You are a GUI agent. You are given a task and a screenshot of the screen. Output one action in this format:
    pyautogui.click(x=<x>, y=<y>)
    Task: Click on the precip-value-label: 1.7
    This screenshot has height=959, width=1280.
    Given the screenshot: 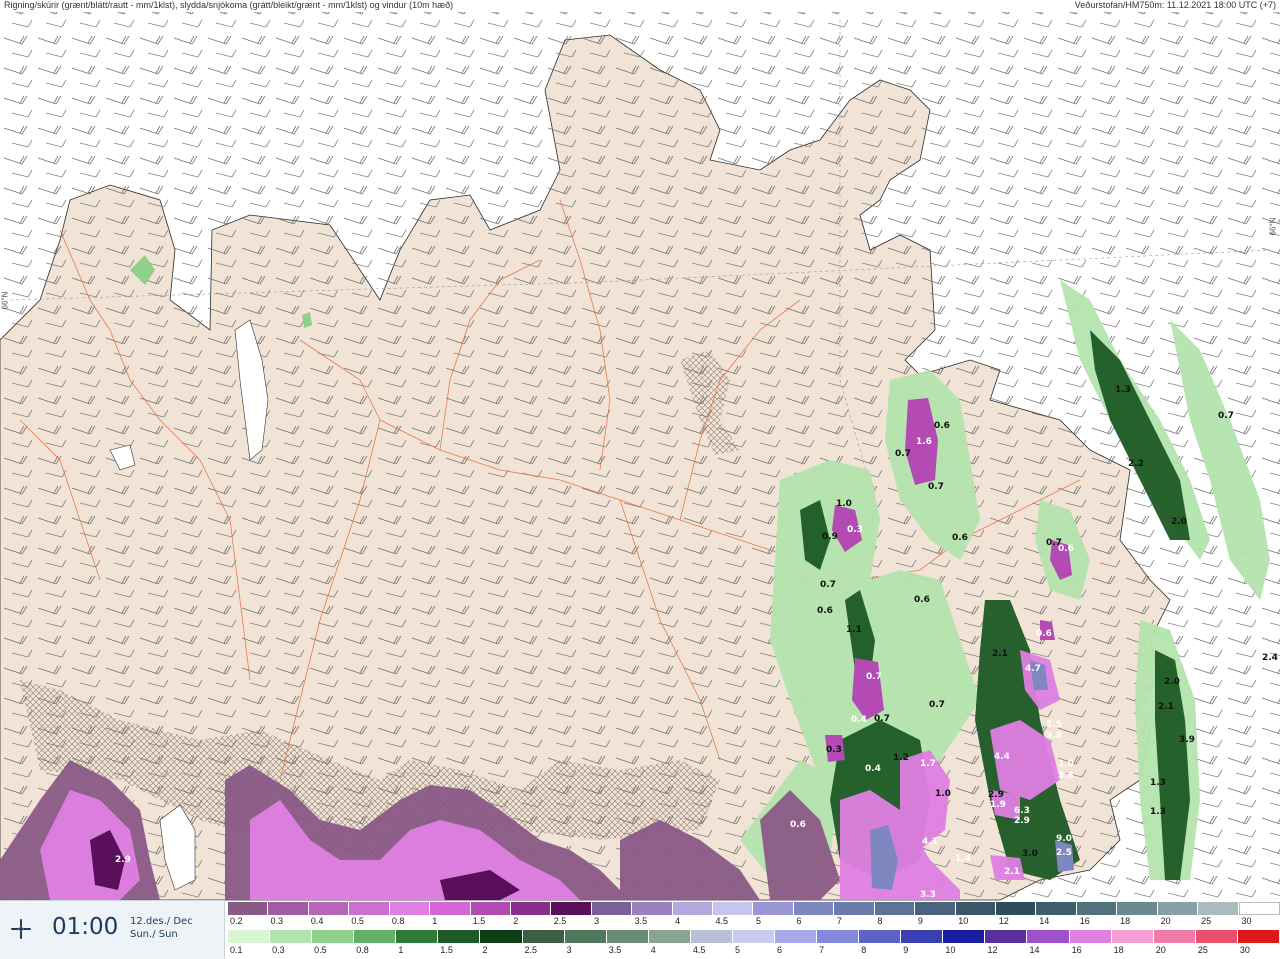 What is the action you would take?
    pyautogui.click(x=928, y=764)
    